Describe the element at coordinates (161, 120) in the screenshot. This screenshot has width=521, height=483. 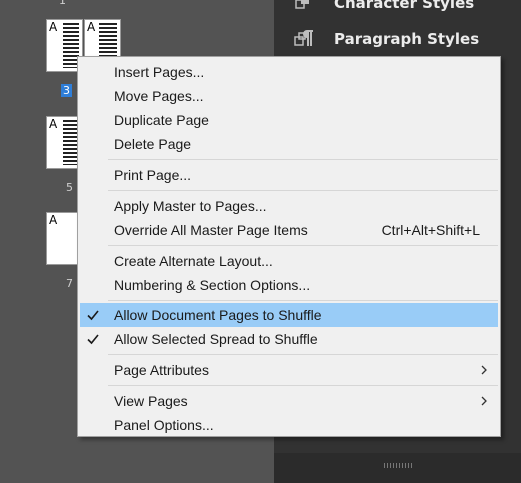
I see `menu-item-label: Duplicate Page` at that location.